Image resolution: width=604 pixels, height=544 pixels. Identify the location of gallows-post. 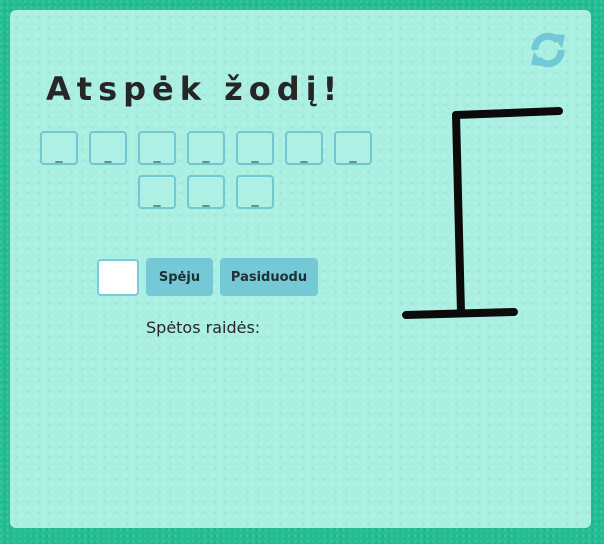
(458, 214).